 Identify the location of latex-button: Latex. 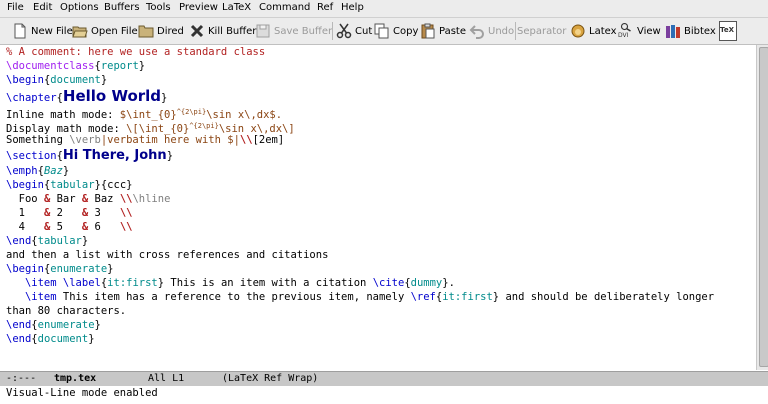
(593, 31).